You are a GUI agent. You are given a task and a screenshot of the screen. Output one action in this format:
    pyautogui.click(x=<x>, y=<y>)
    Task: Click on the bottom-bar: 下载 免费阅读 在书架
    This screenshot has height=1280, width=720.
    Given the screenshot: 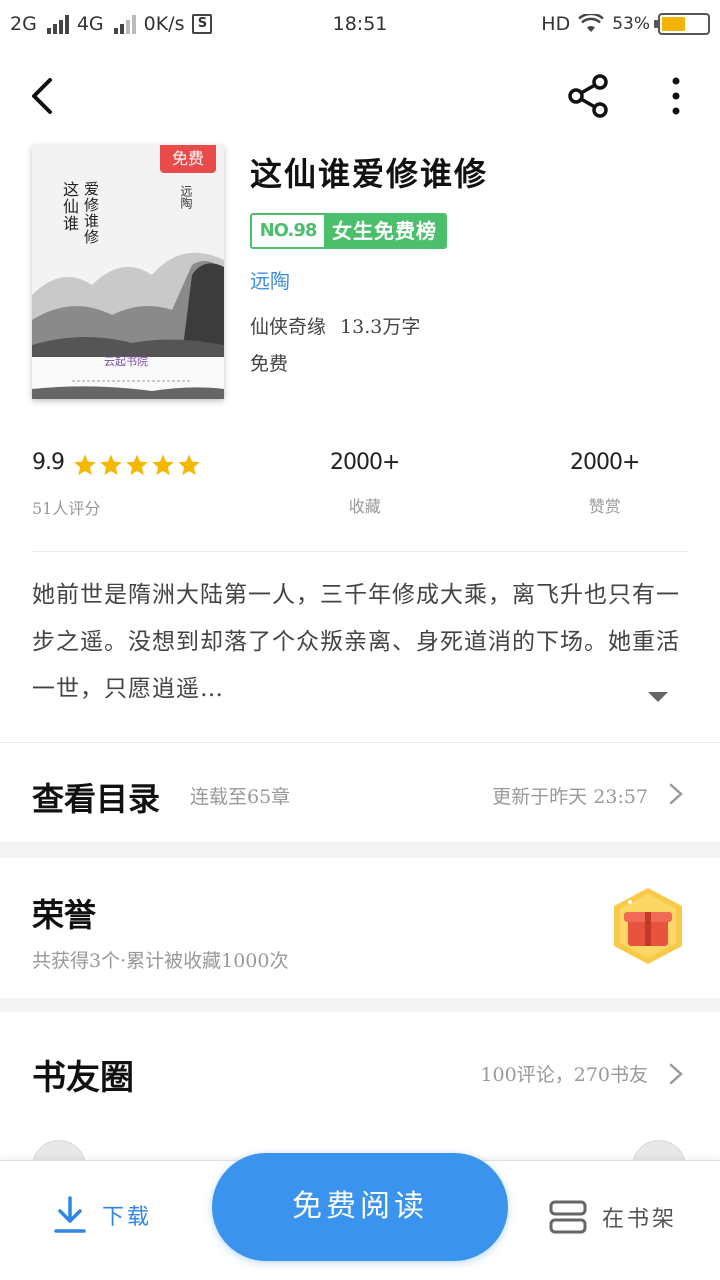 What is the action you would take?
    pyautogui.click(x=360, y=1216)
    